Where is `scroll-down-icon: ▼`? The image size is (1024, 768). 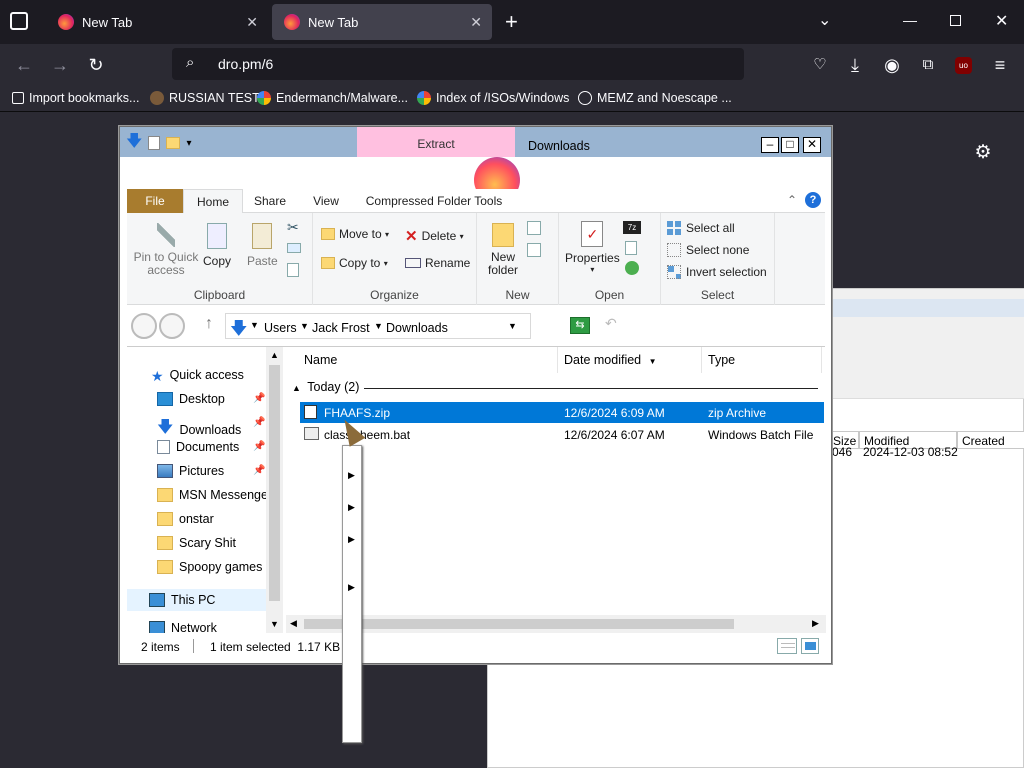 scroll-down-icon: ▼ is located at coordinates (274, 624).